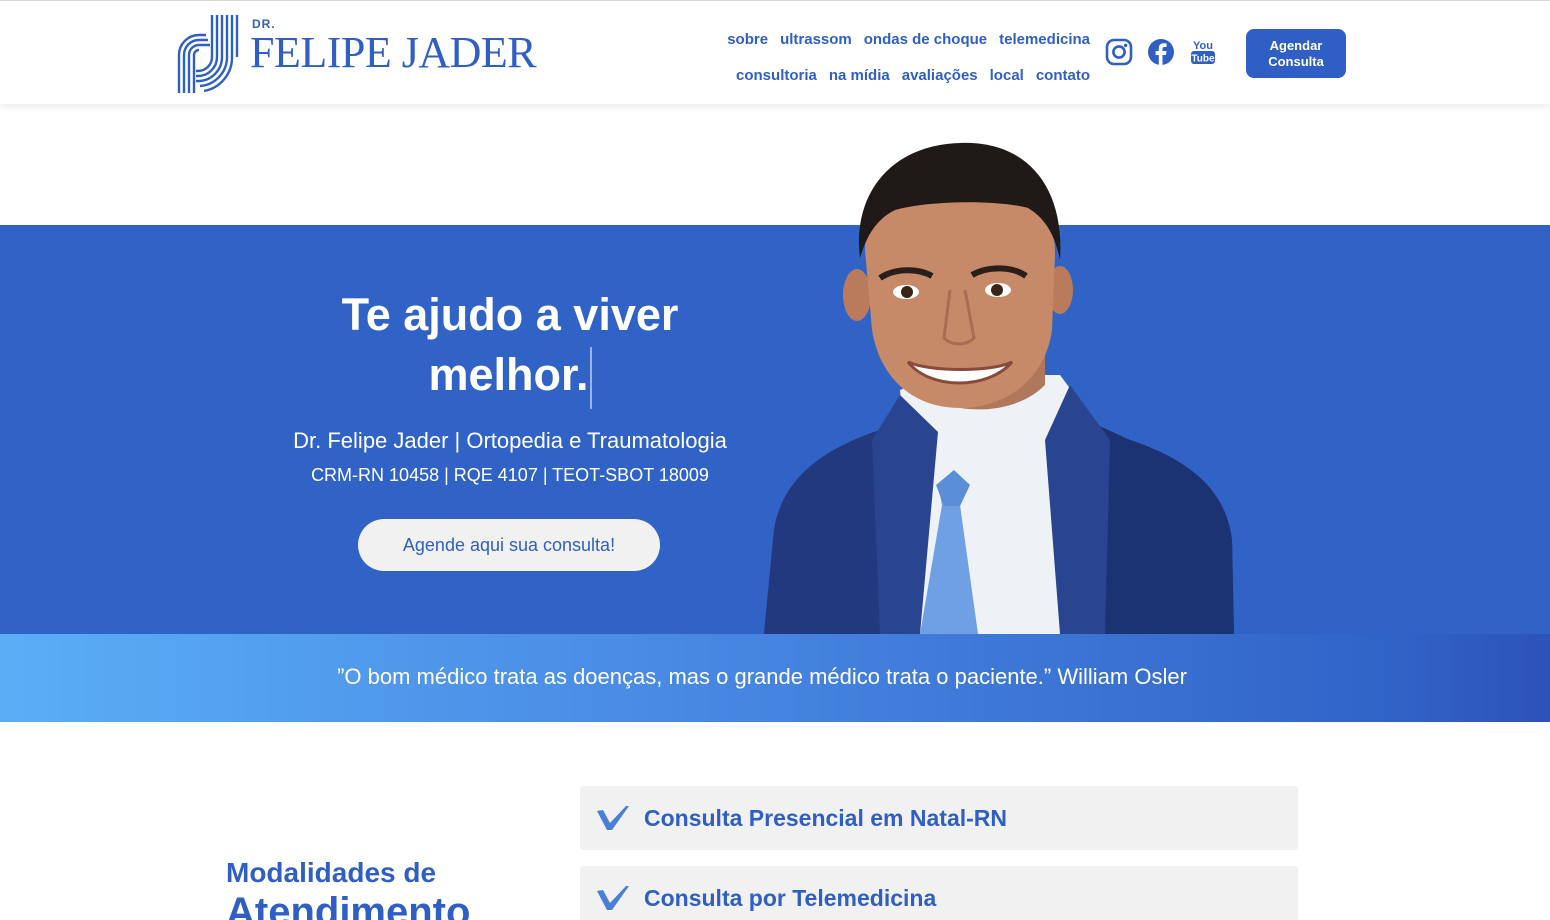 The image size is (1550, 920). I want to click on nav-link-ondas-de-choque: ondas de choque, so click(925, 39).